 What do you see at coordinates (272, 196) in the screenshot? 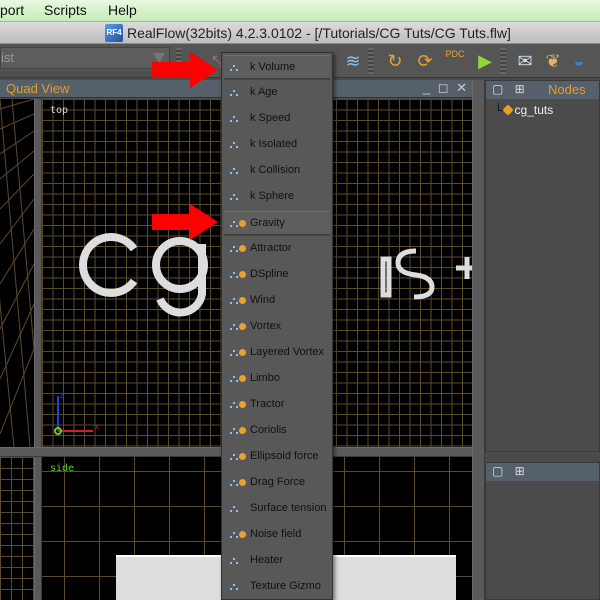
I see `menu-item-label: k Sphere` at bounding box center [272, 196].